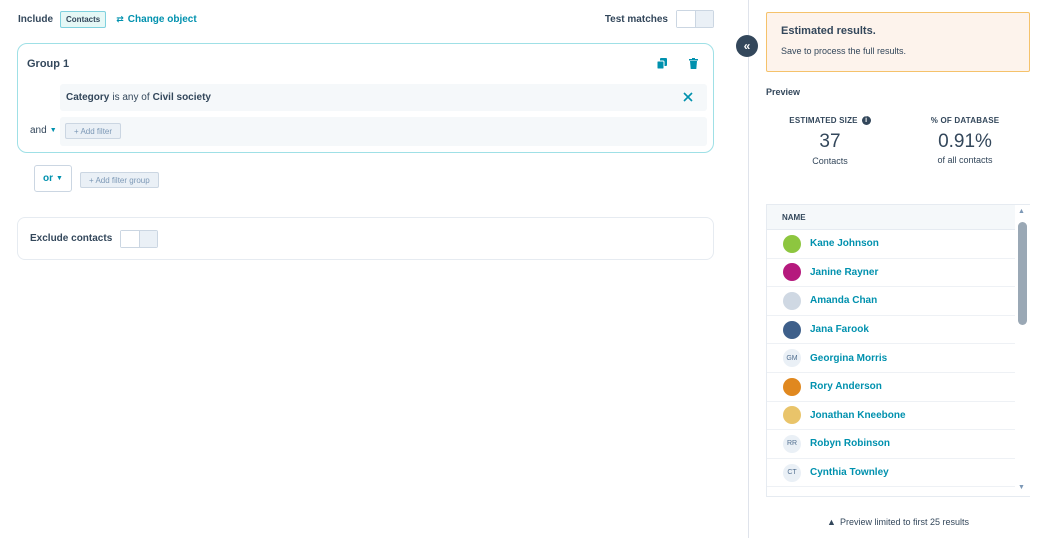 Image resolution: width=1041 pixels, height=538 pixels. I want to click on double-chevron-left-icon: «, so click(747, 46).